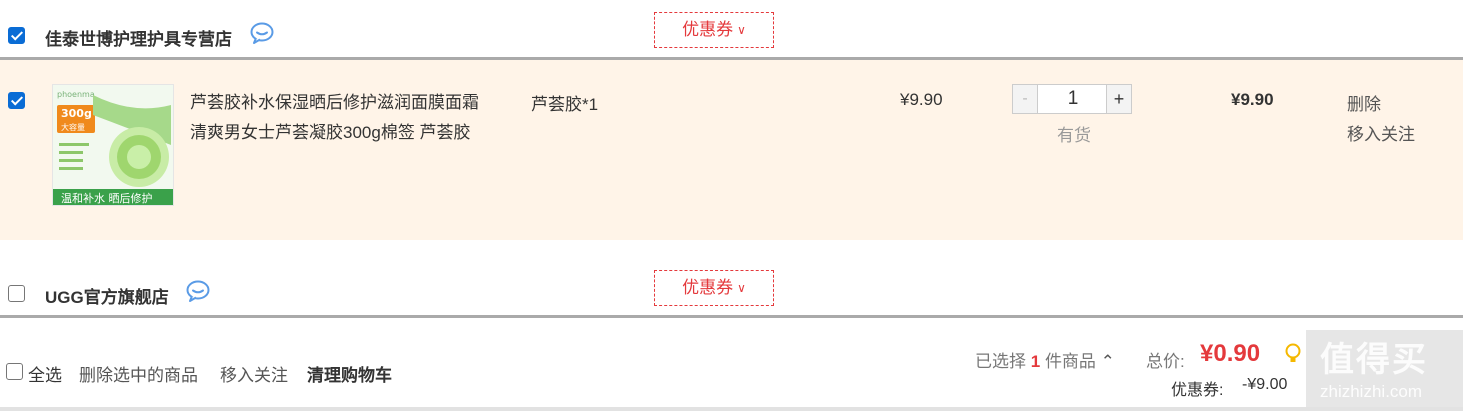  Describe the element at coordinates (1230, 353) in the screenshot. I see `total-price: ¥0.90` at that location.